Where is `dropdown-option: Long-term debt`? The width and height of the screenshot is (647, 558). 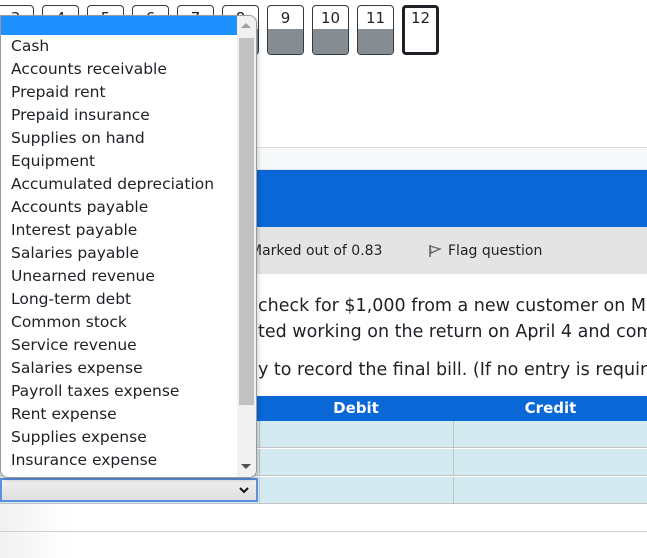
dropdown-option: Long-term debt is located at coordinates (119, 299).